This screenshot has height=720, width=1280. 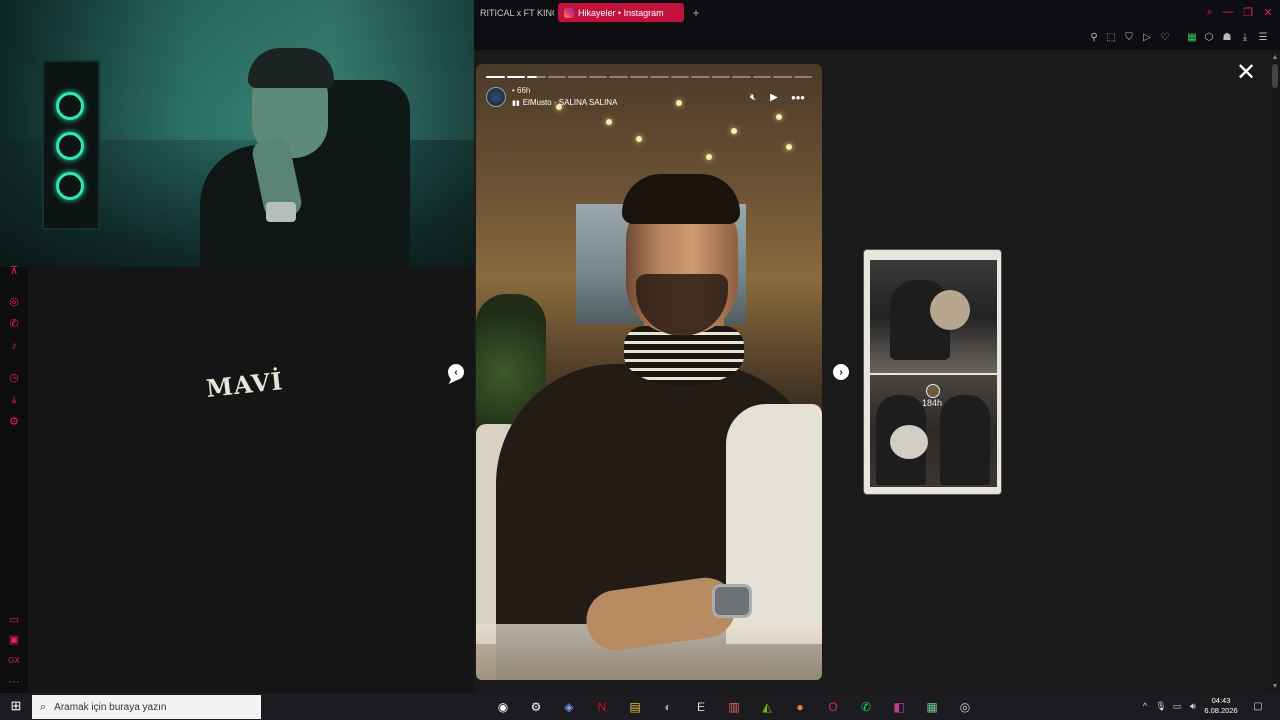 What do you see at coordinates (1275, 58) in the screenshot?
I see `scroll-up-icon: ▲` at bounding box center [1275, 58].